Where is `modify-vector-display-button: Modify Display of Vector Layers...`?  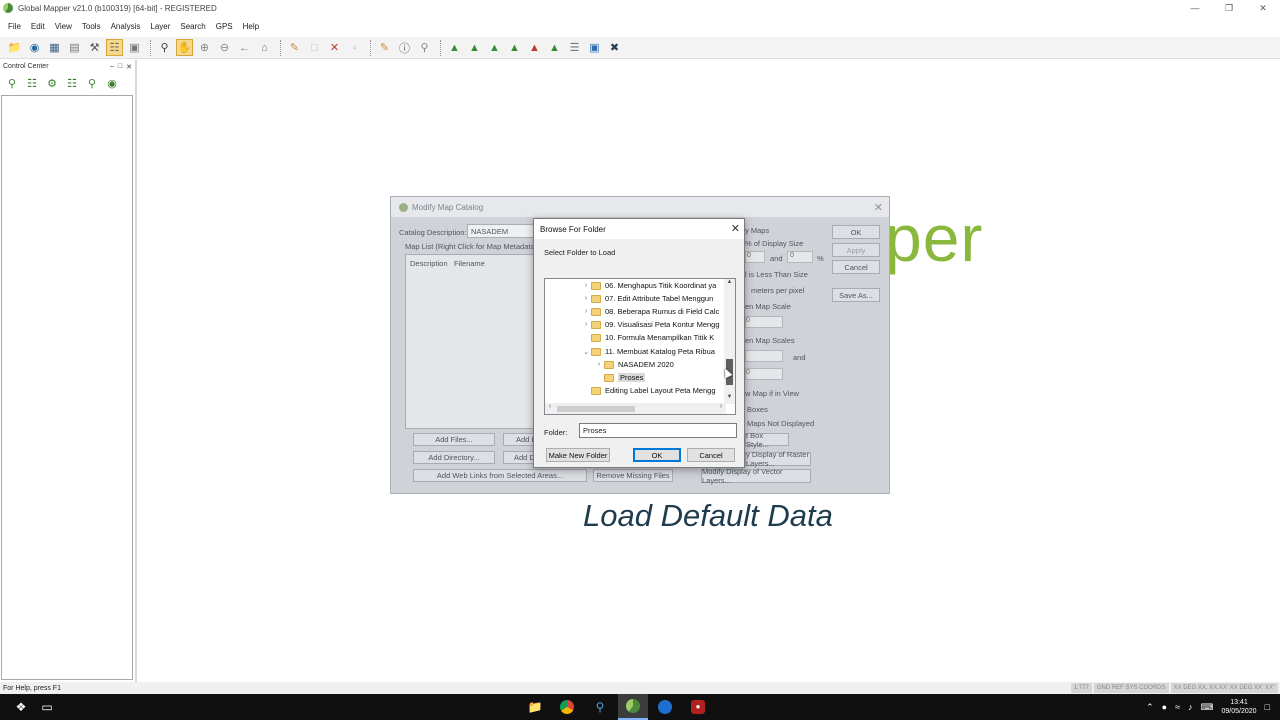 modify-vector-display-button: Modify Display of Vector Layers... is located at coordinates (756, 476).